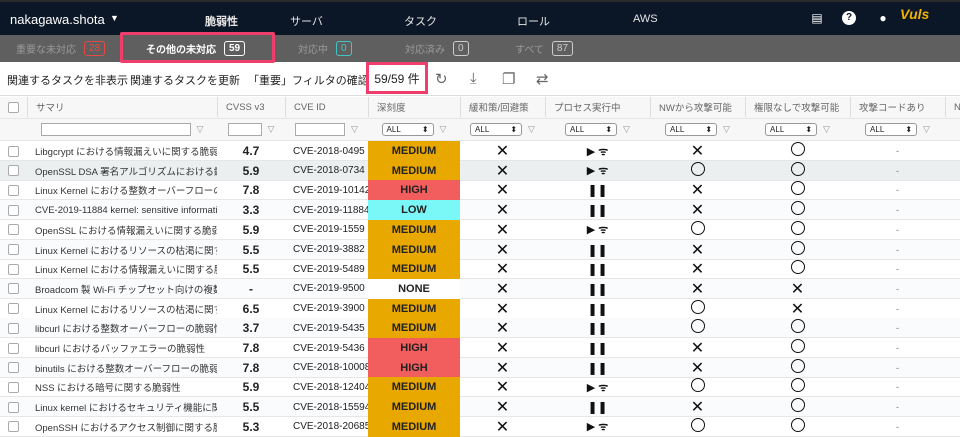 Image resolution: width=960 pixels, height=437 pixels. Describe the element at coordinates (326, 171) in the screenshot. I see `cve-id: CVE-2018-0734` at that location.